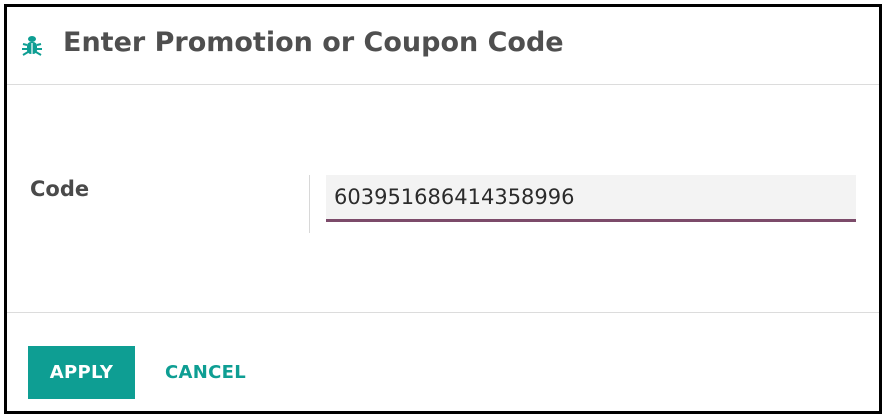 This screenshot has width=886, height=420. I want to click on code-label: Code, so click(60, 189).